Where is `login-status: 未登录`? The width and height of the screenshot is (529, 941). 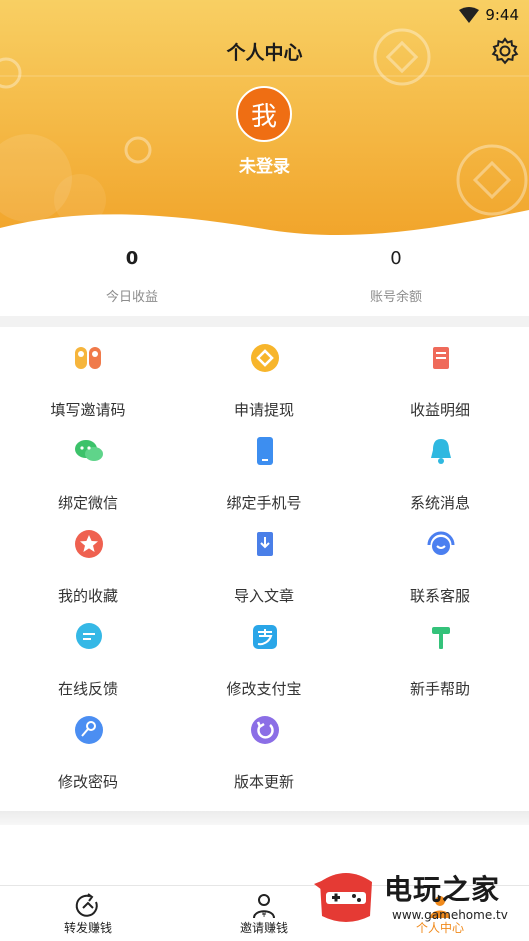 login-status: 未登录 is located at coordinates (264, 164).